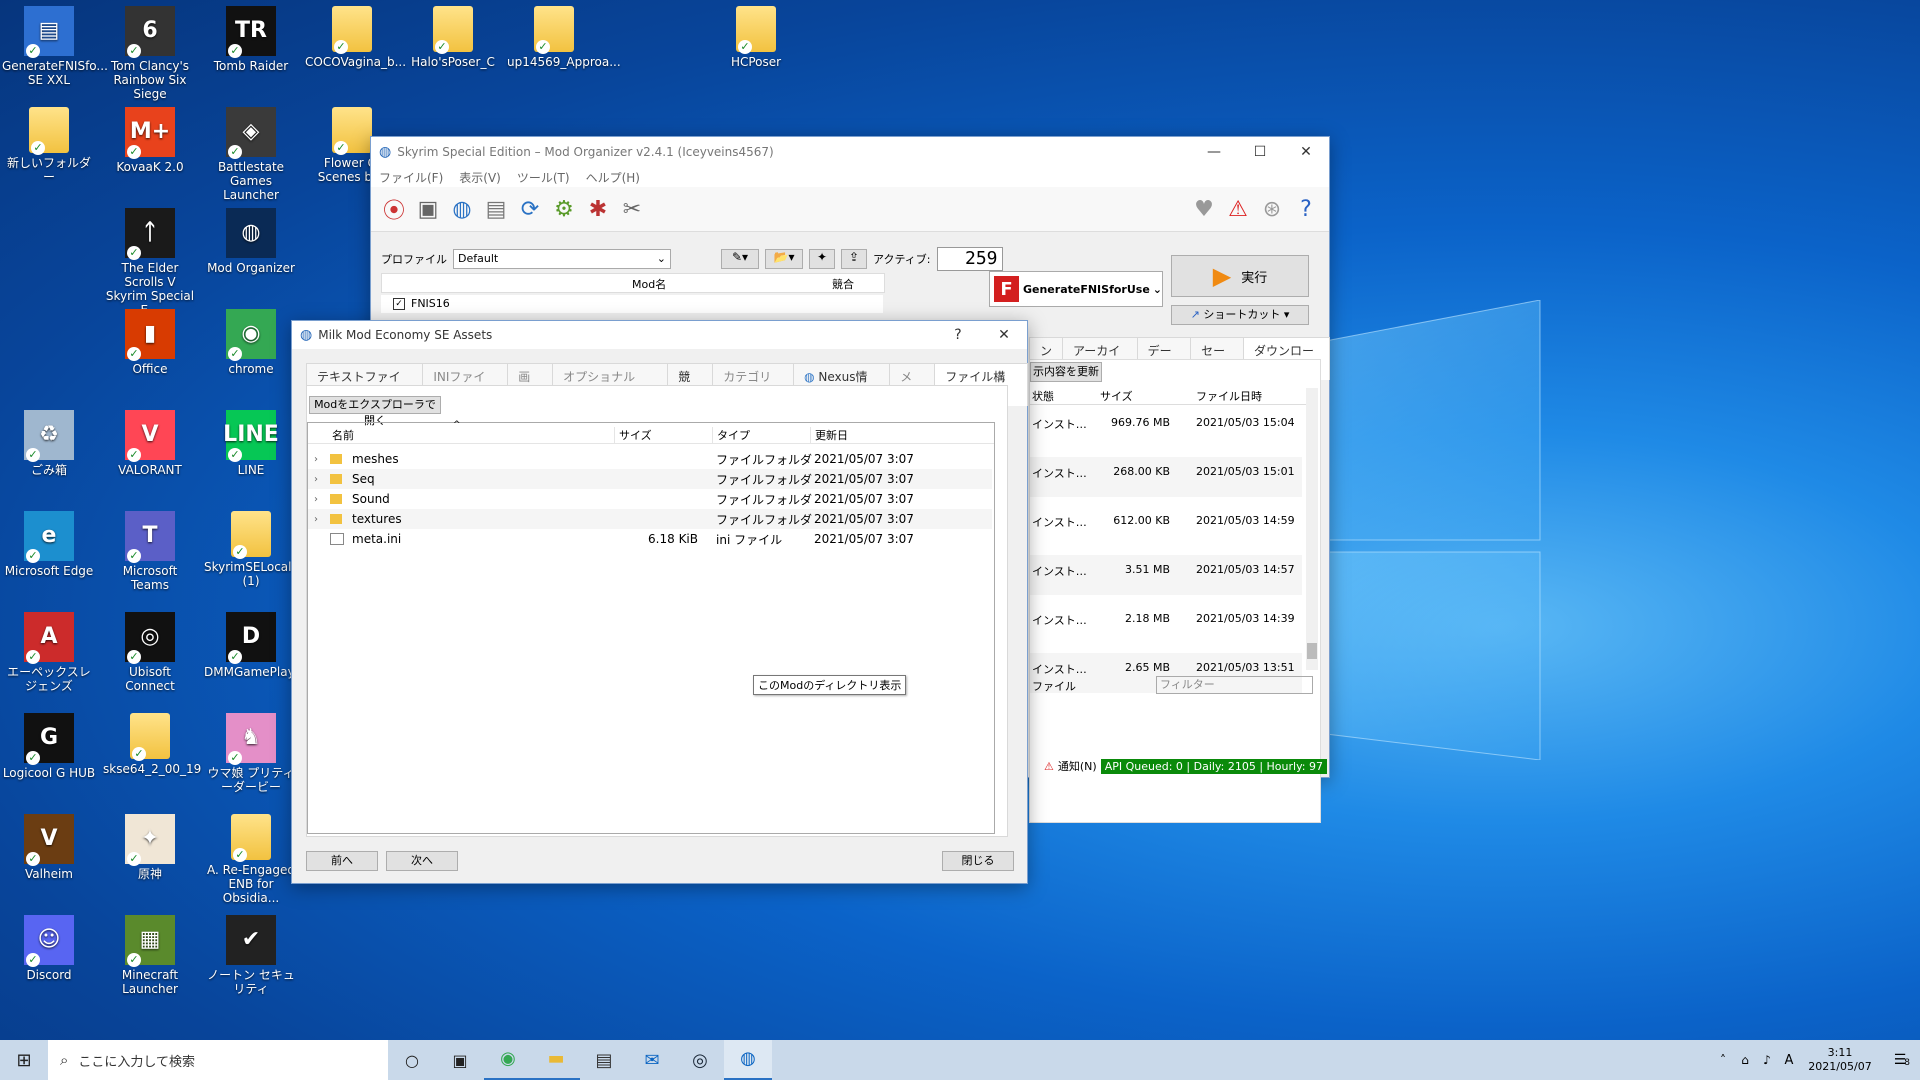 This screenshot has height=1080, width=1920. Describe the element at coordinates (150, 138) in the screenshot. I see `desktop-icon: M+ ✓ KovaaK 2.0` at that location.